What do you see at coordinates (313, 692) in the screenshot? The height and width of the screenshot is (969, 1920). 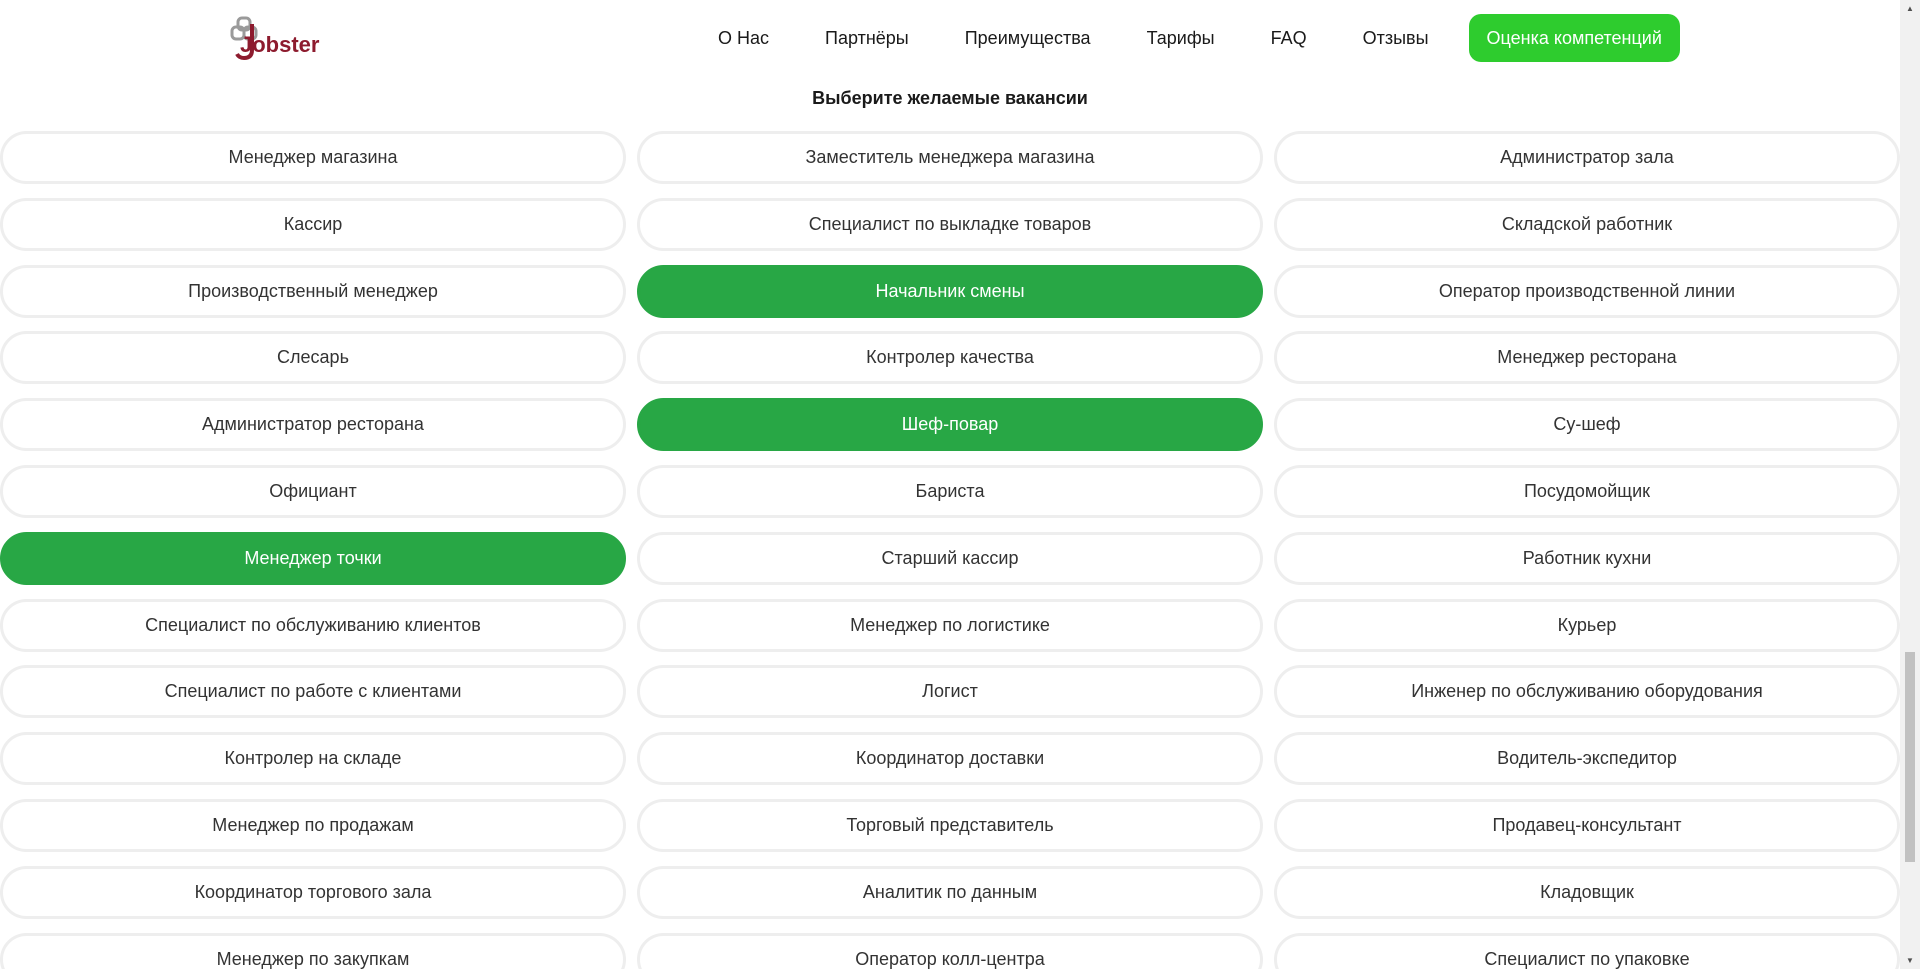 I see `vacancy-option: Специалист по работе с клиентами` at bounding box center [313, 692].